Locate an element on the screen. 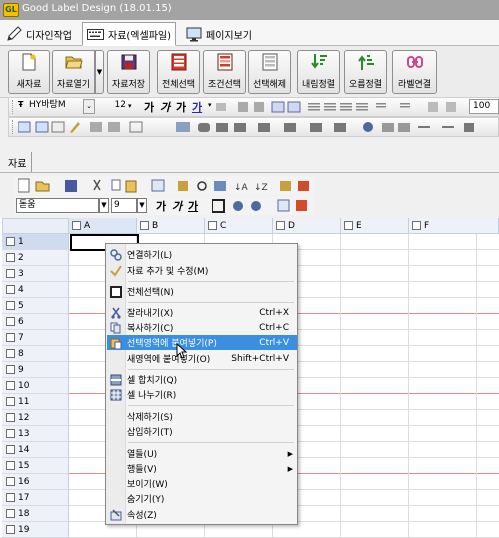 The height and width of the screenshot is (538, 499). italic-button: 가 is located at coordinates (165, 107).